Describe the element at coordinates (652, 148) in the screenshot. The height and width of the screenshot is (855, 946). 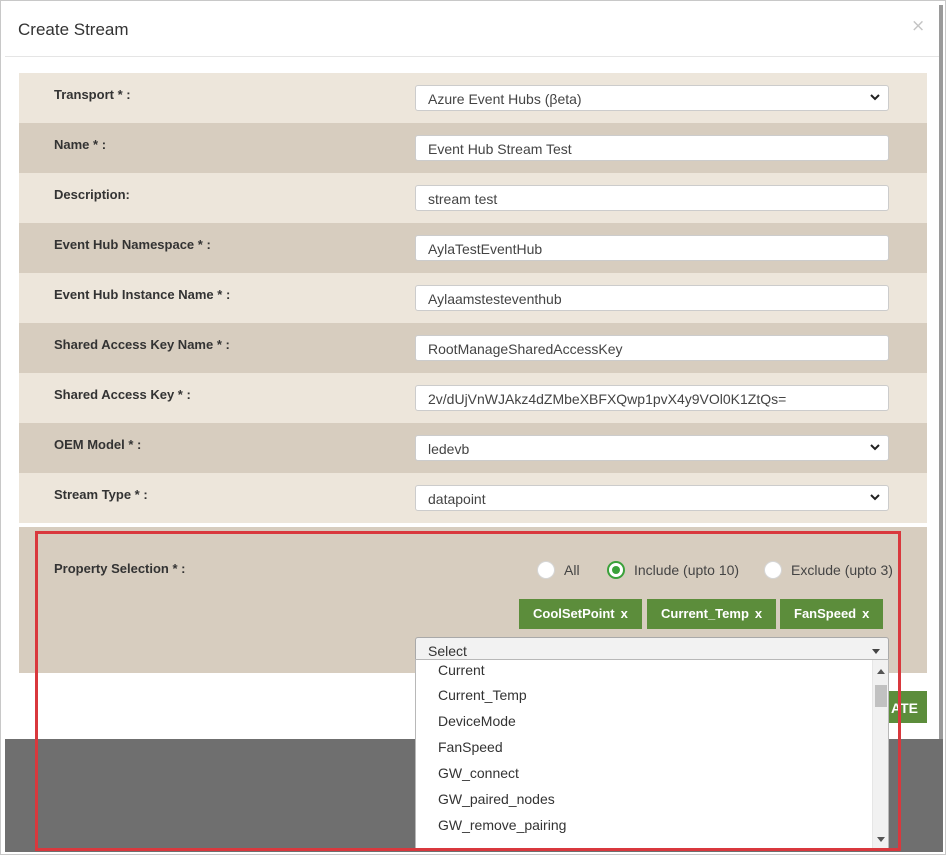
I see `name-input: Event Hub Stream Test` at that location.